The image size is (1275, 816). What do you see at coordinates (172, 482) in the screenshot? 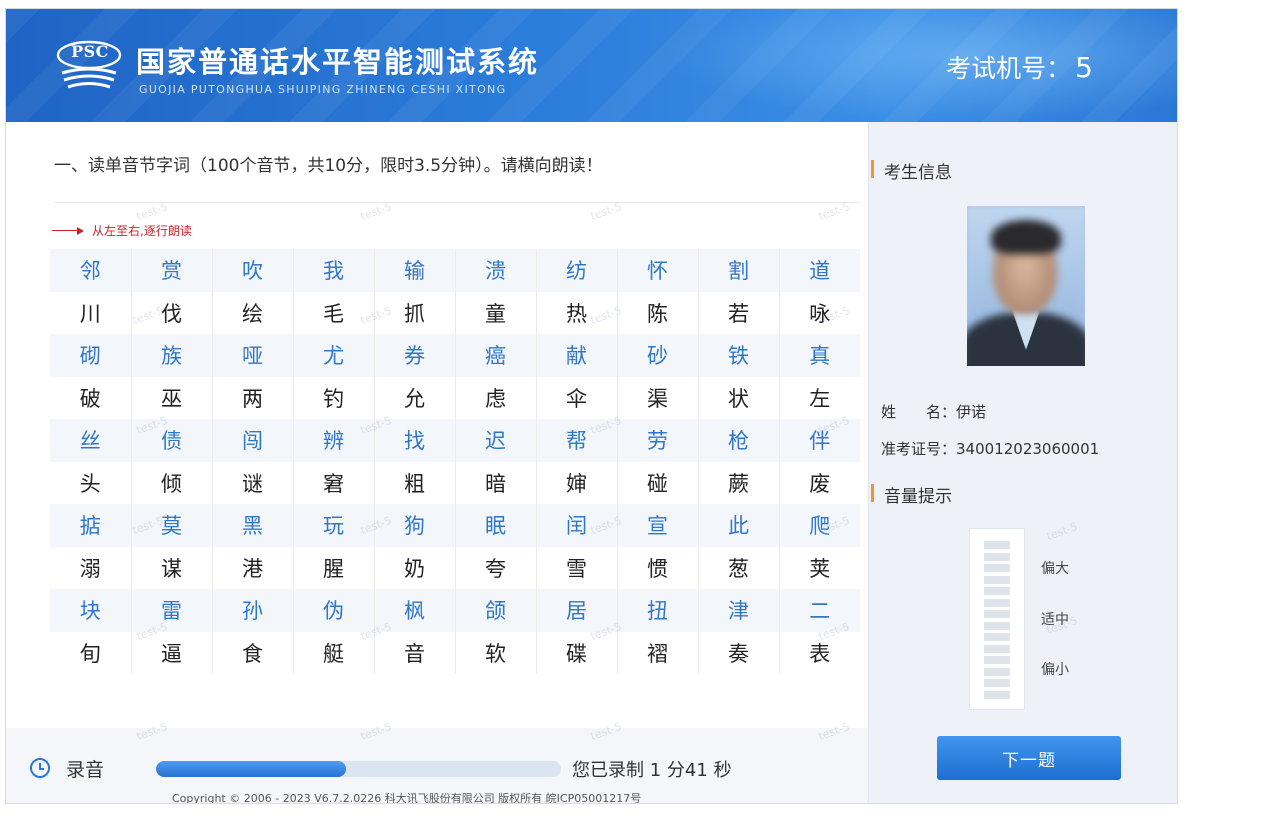
I see `syllable-cell: 倾` at bounding box center [172, 482].